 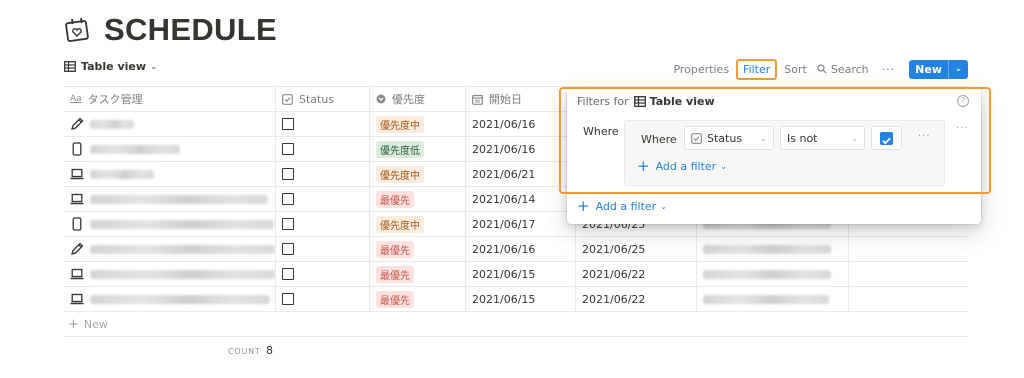 I want to click on column-header-start-date: 開始日, so click(x=521, y=99).